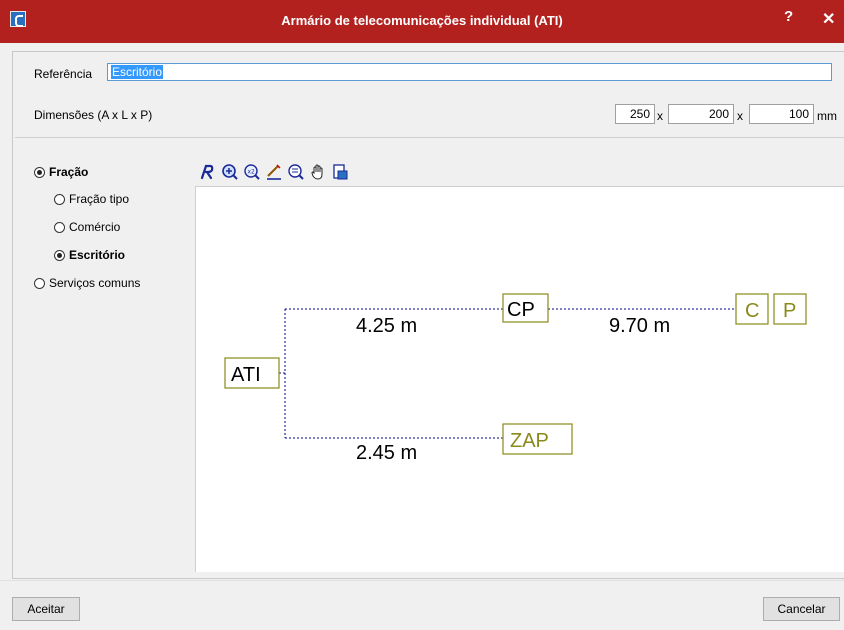 Image resolution: width=844 pixels, height=630 pixels. What do you see at coordinates (788, 16) in the screenshot?
I see `help-button: ?` at bounding box center [788, 16].